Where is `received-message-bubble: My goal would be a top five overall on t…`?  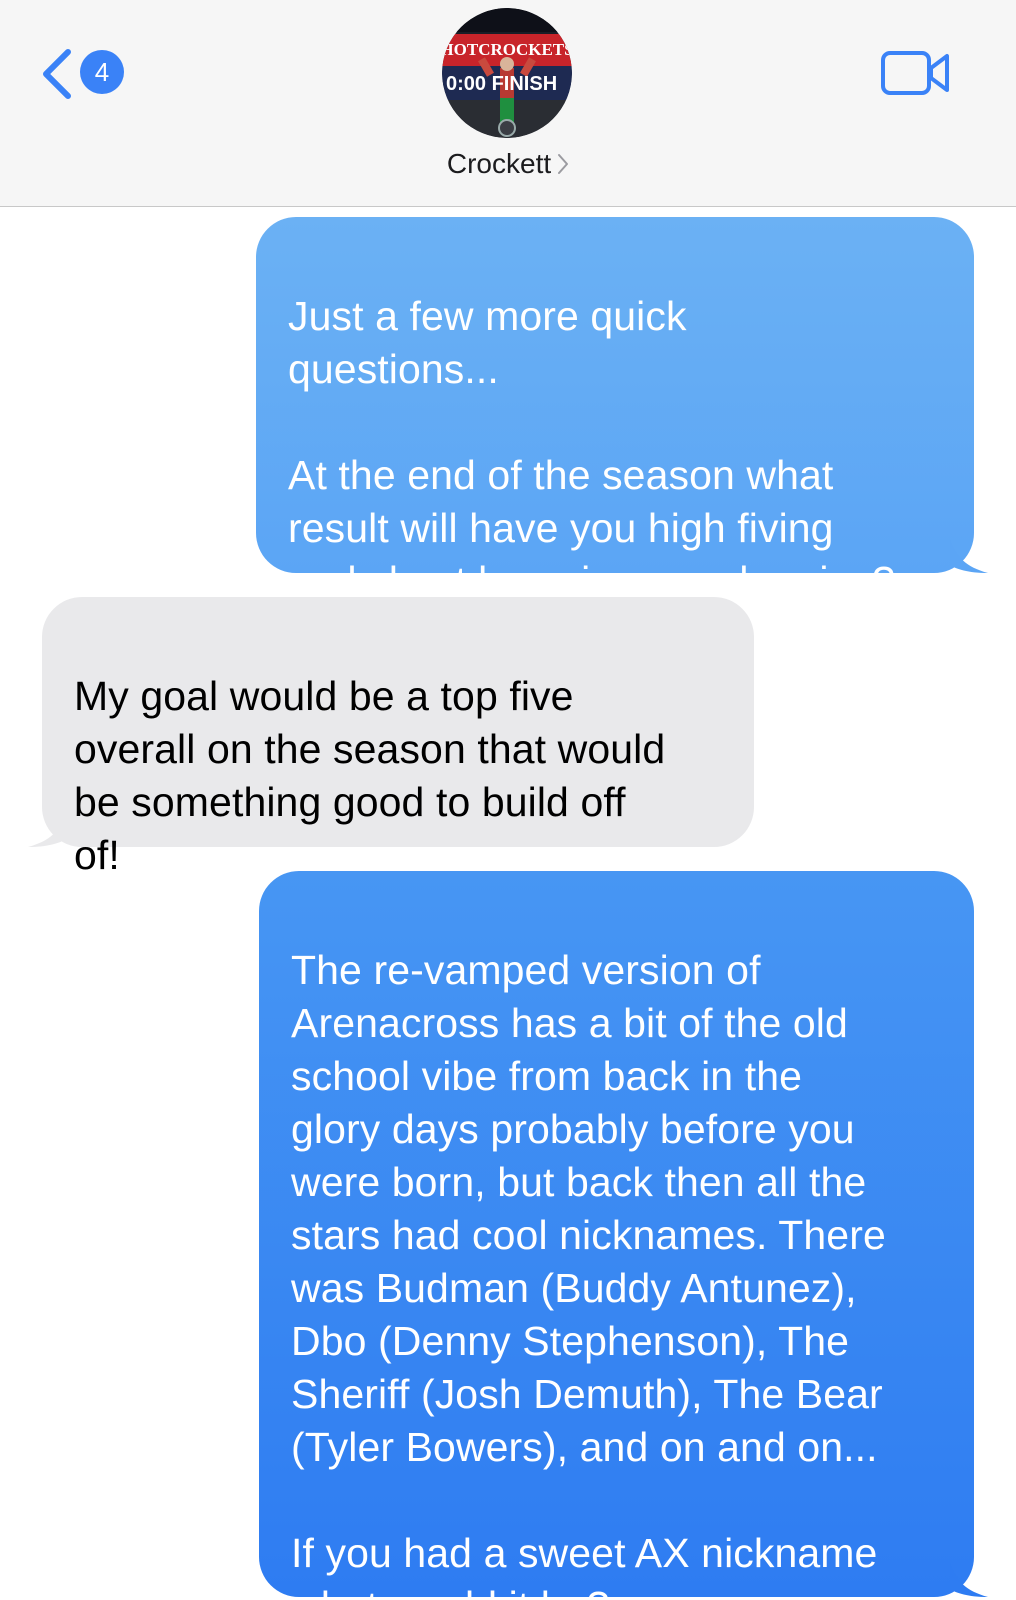 received-message-bubble: My goal would be a top five overall on t… is located at coordinates (391, 737).